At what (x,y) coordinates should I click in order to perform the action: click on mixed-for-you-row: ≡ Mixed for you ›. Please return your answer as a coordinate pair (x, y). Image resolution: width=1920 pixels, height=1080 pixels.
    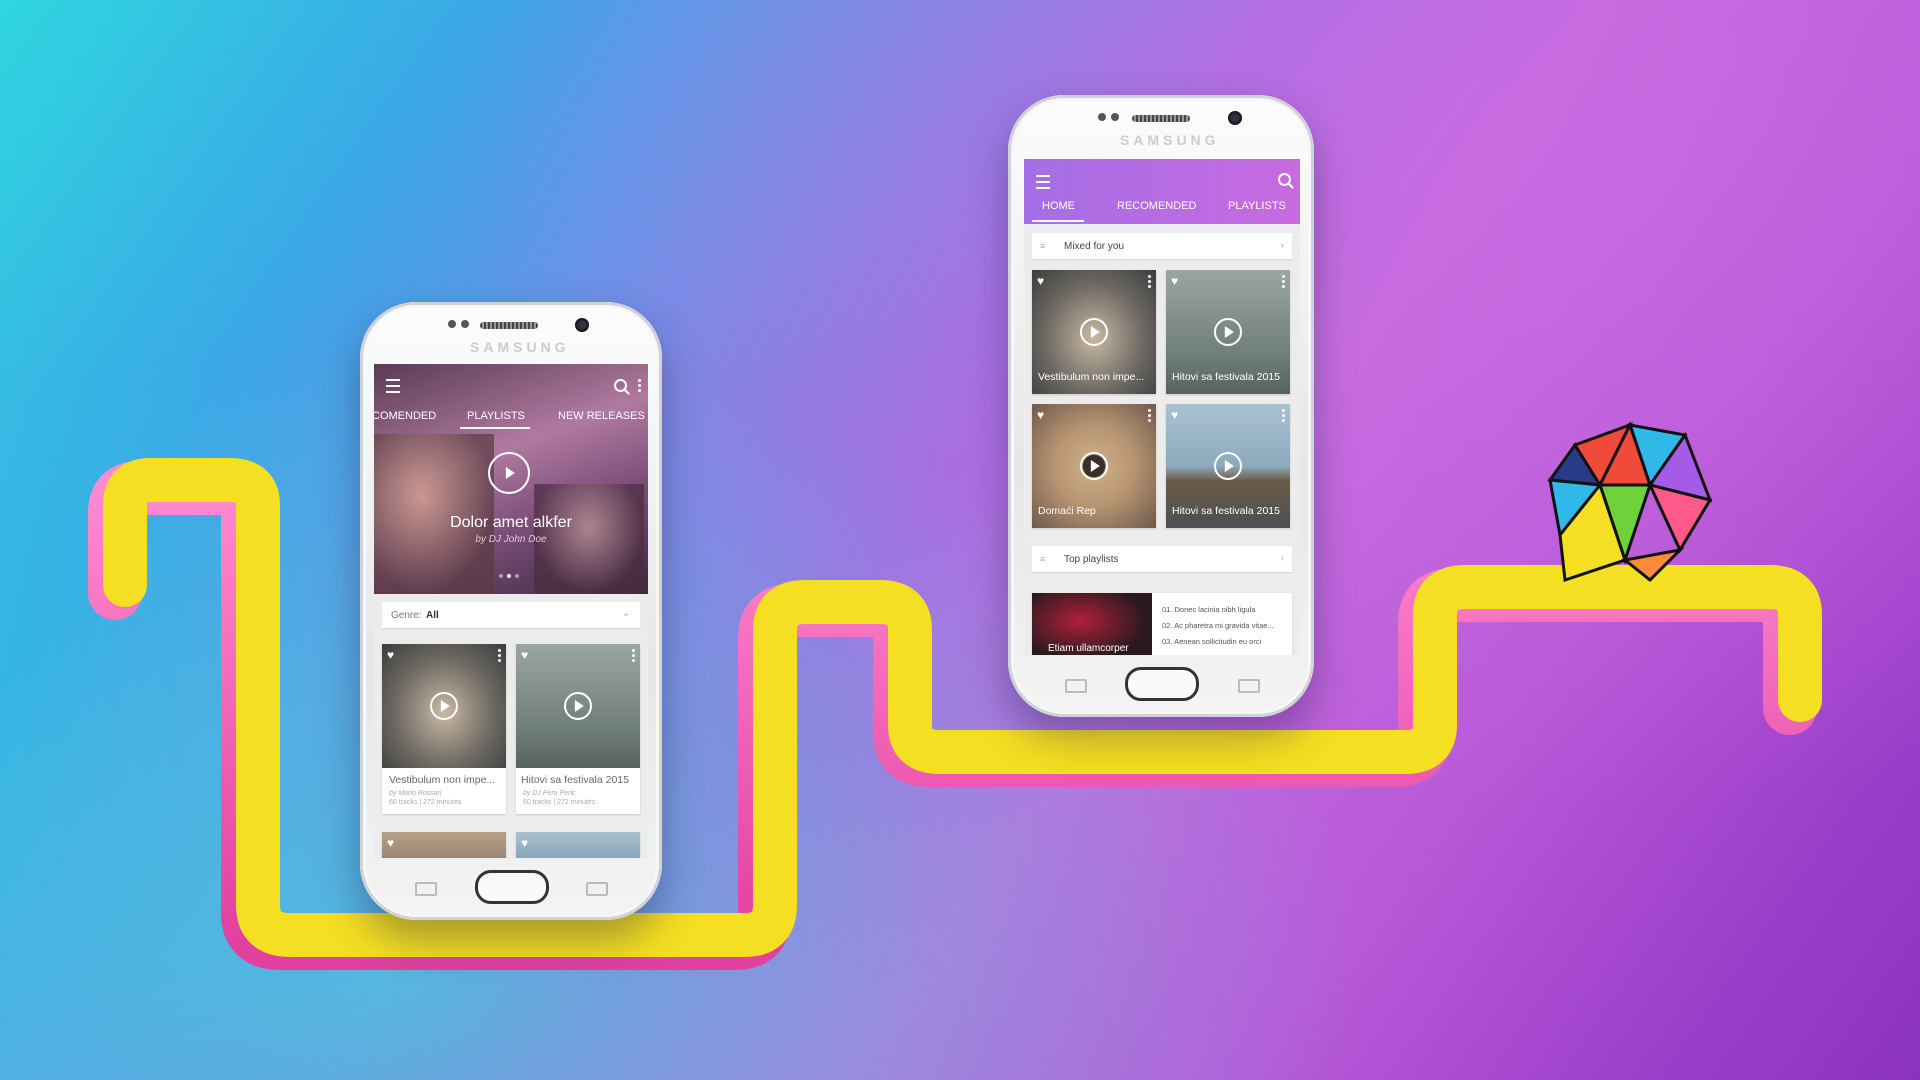
    Looking at the image, I should click on (1162, 246).